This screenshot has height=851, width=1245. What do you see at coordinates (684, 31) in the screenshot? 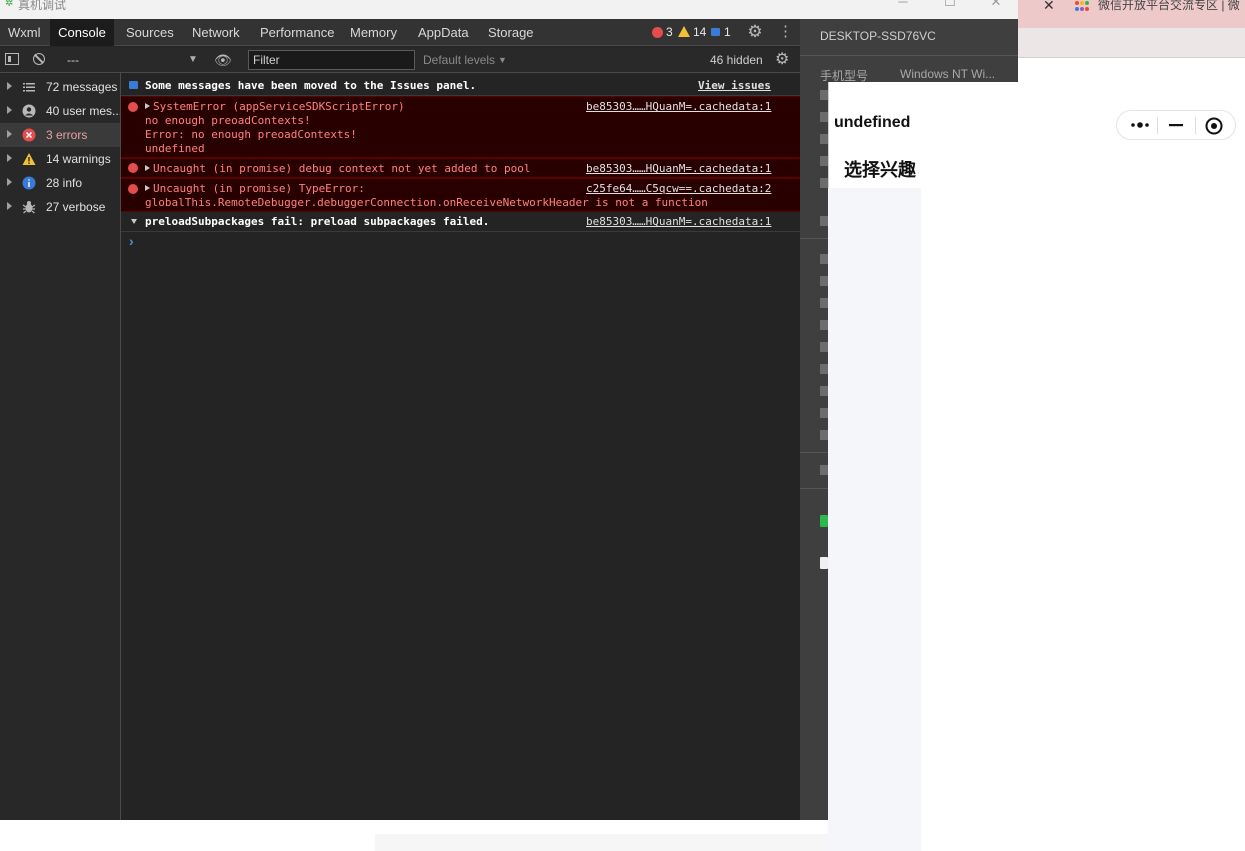
I see `warning-count-icon` at bounding box center [684, 31].